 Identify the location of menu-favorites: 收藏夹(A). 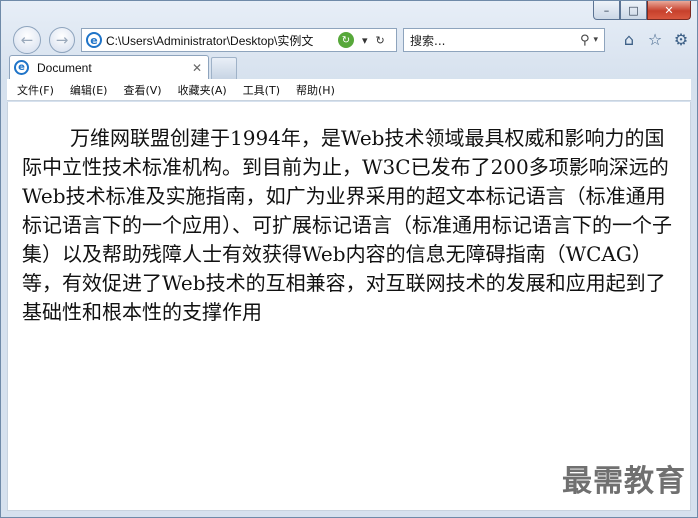
(202, 90).